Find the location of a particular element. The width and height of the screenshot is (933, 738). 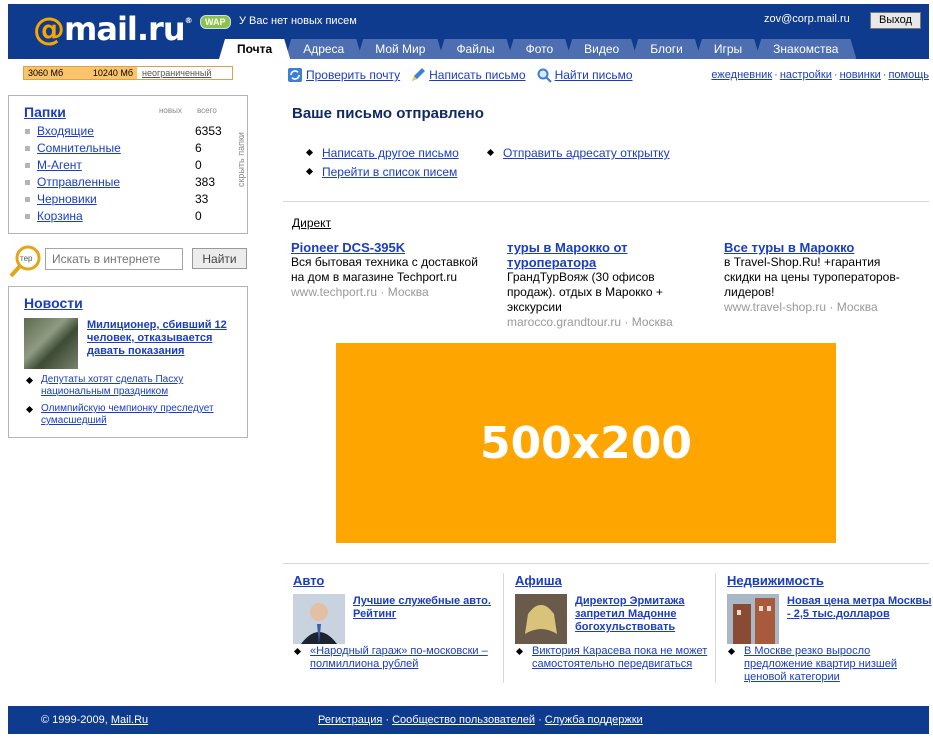

write-other-link: Написать другое письмо is located at coordinates (382, 153).